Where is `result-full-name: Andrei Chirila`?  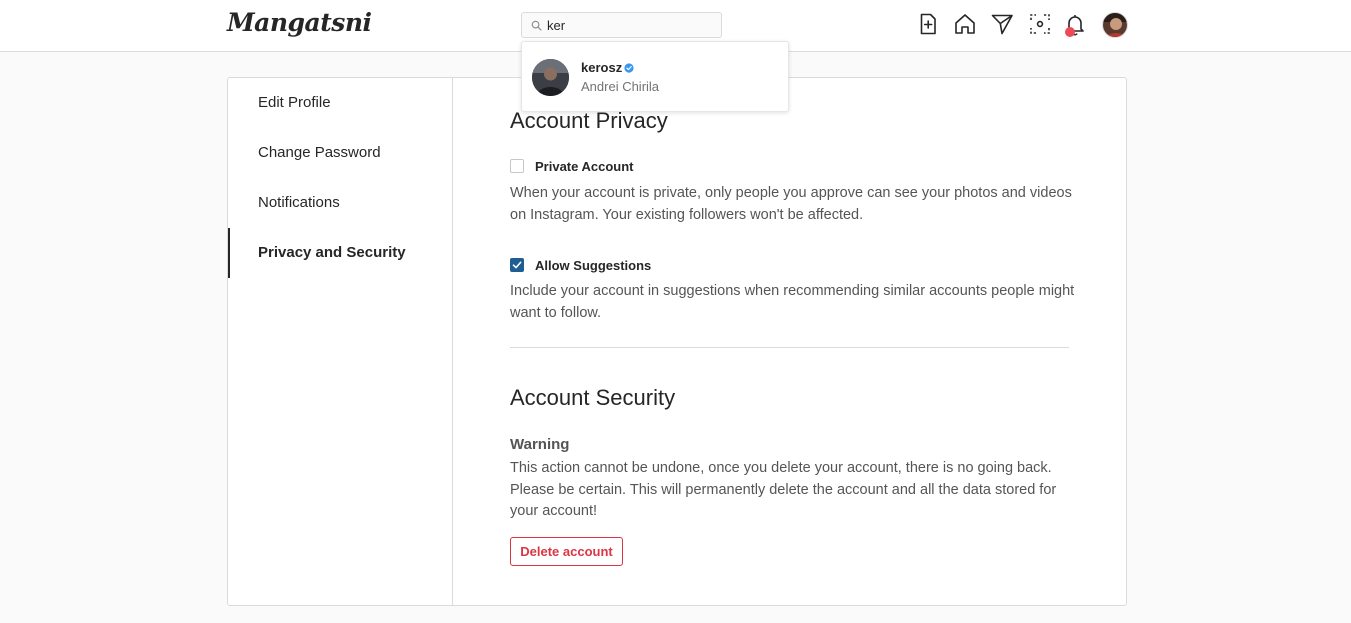
result-full-name: Andrei Chirila is located at coordinates (620, 86).